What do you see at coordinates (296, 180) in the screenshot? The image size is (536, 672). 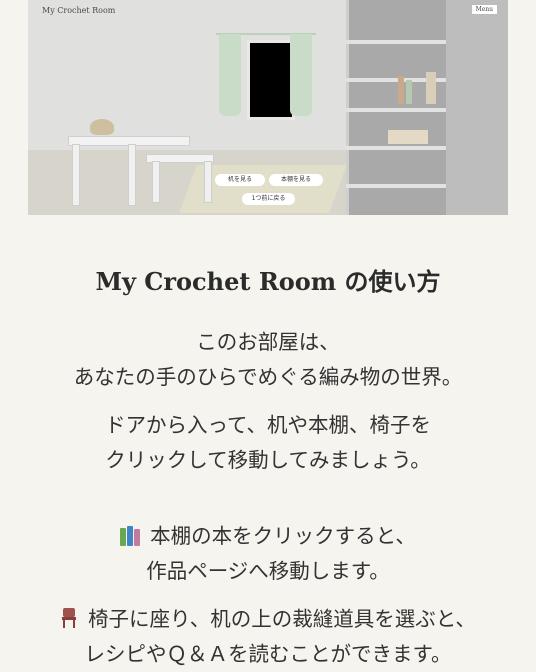 I see `view-bookshelf-button: 本棚を見る` at bounding box center [296, 180].